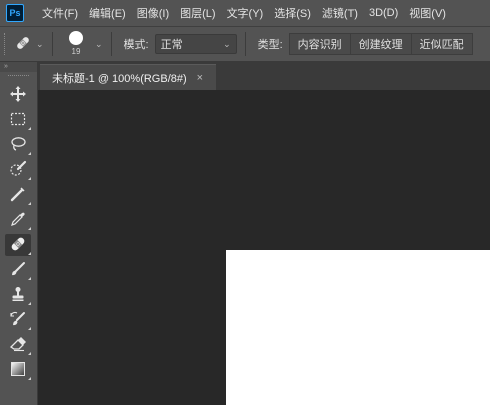 This screenshot has height=405, width=490. What do you see at coordinates (107, 13) in the screenshot?
I see `menu-edit: 编辑(E)` at bounding box center [107, 13].